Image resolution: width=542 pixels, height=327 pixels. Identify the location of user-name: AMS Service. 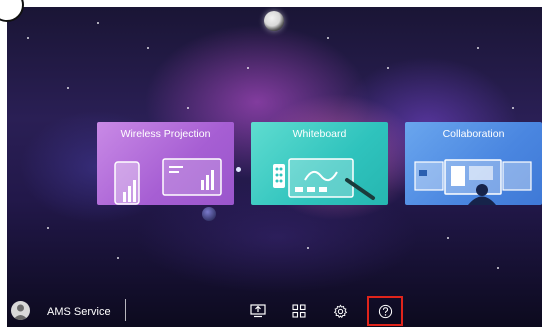
(79, 312).